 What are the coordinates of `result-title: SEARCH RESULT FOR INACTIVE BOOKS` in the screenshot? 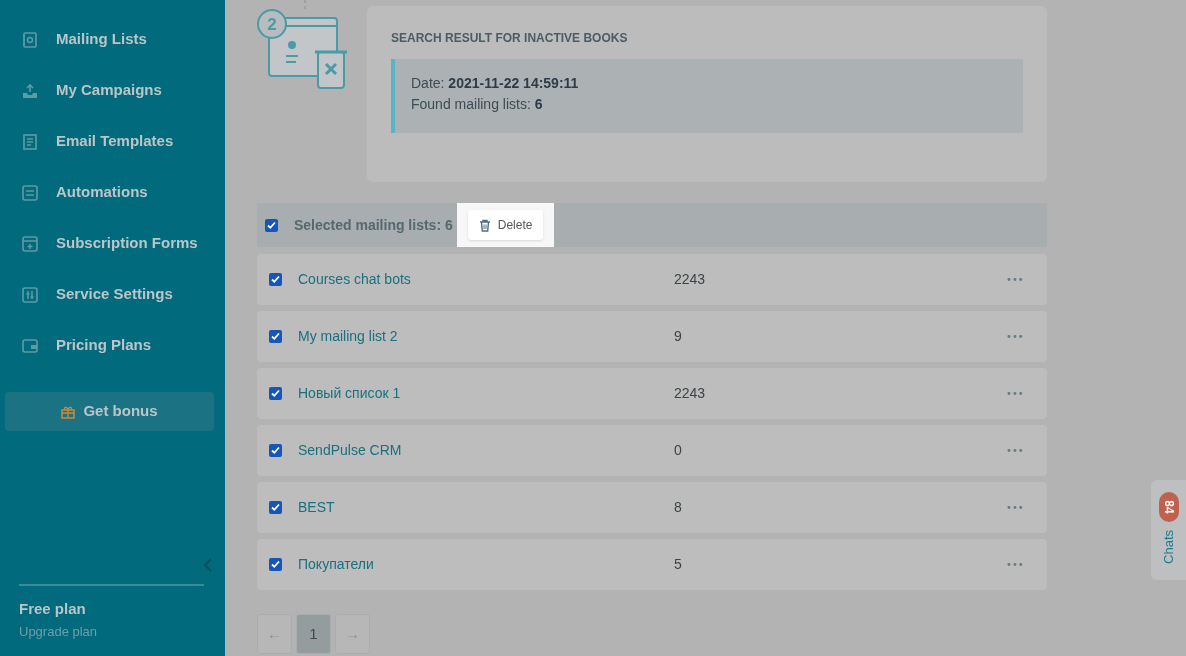 It's located at (510, 38).